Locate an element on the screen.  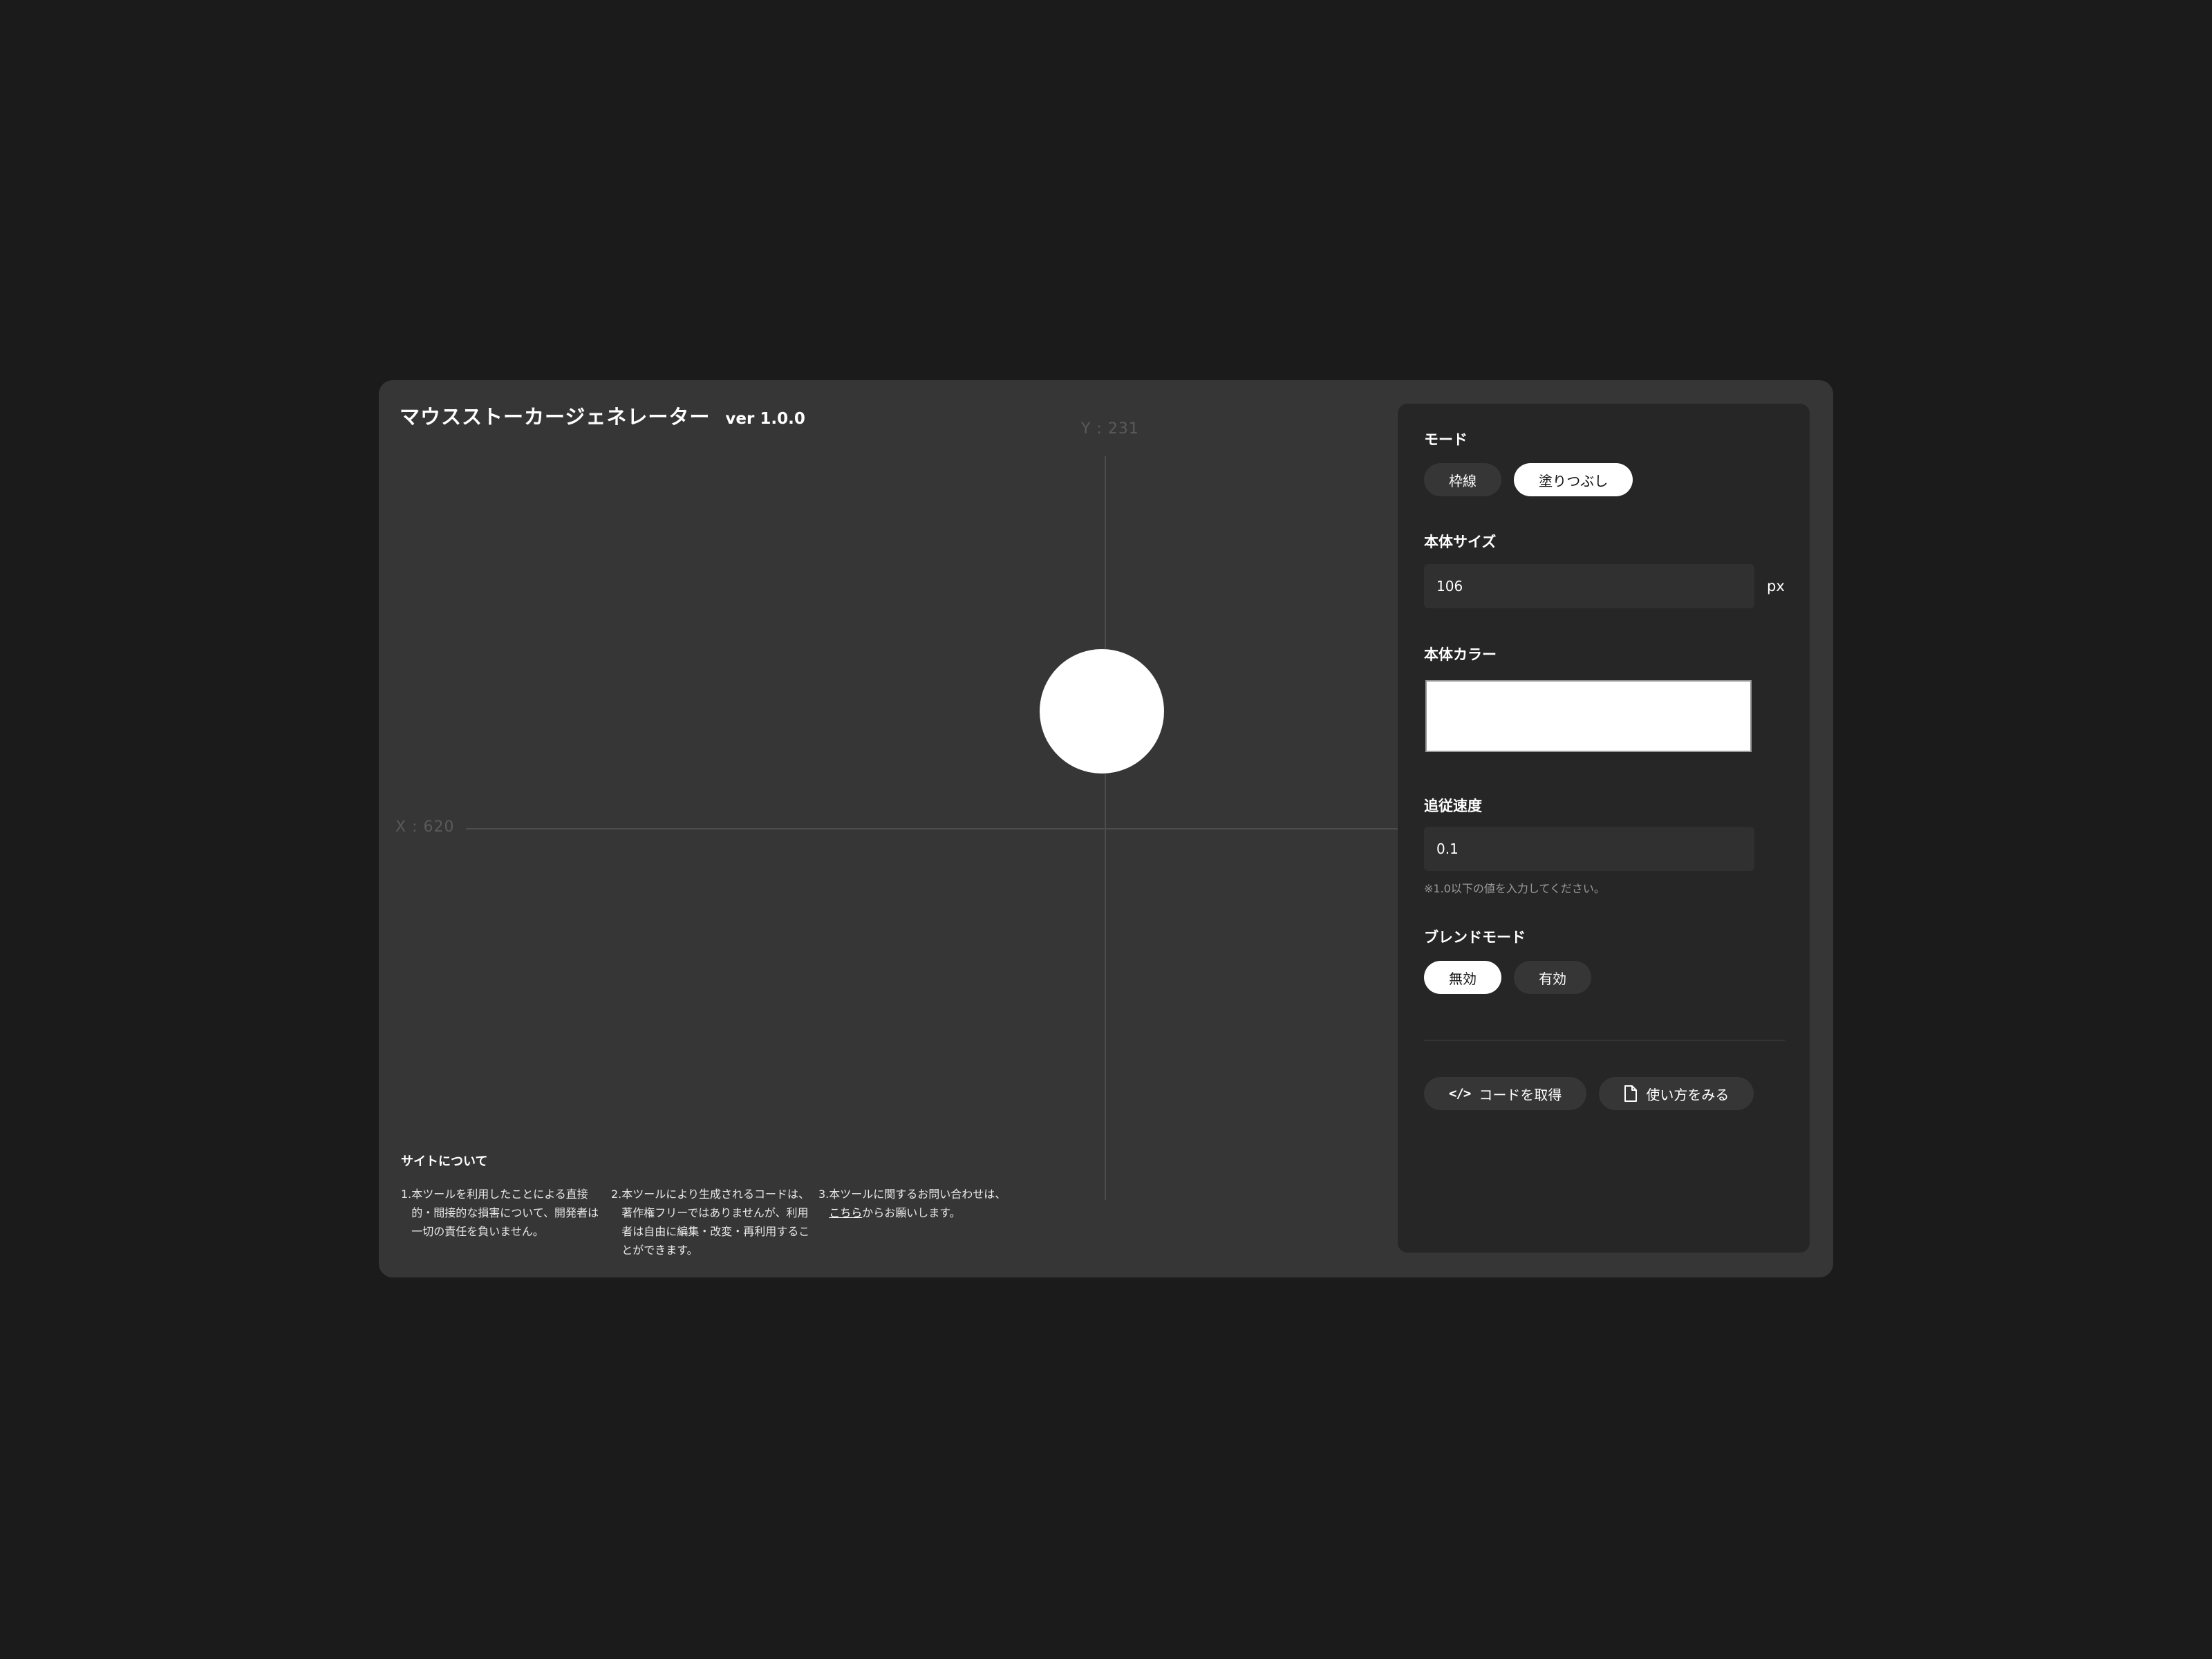
x-coordinate-readout: X : 620 is located at coordinates (425, 827).